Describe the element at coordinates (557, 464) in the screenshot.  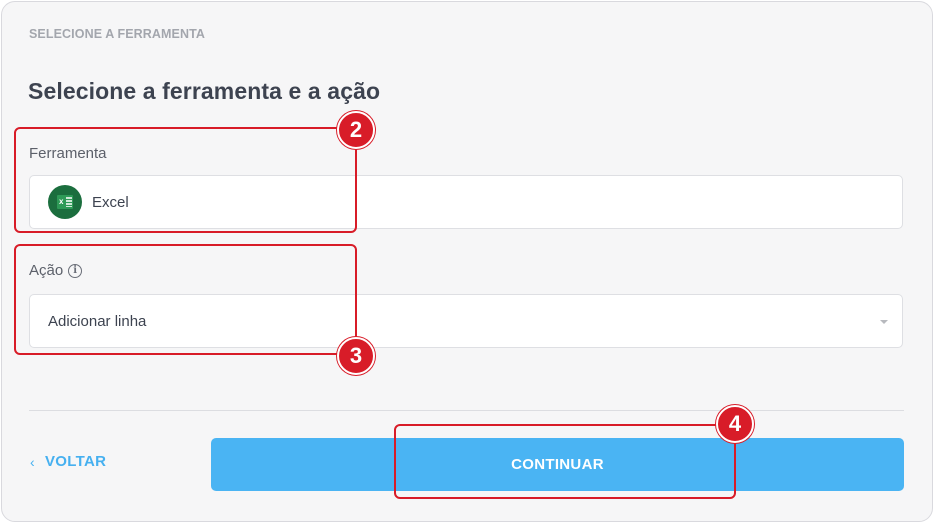
I see `continue-button: CONTINUAR` at that location.